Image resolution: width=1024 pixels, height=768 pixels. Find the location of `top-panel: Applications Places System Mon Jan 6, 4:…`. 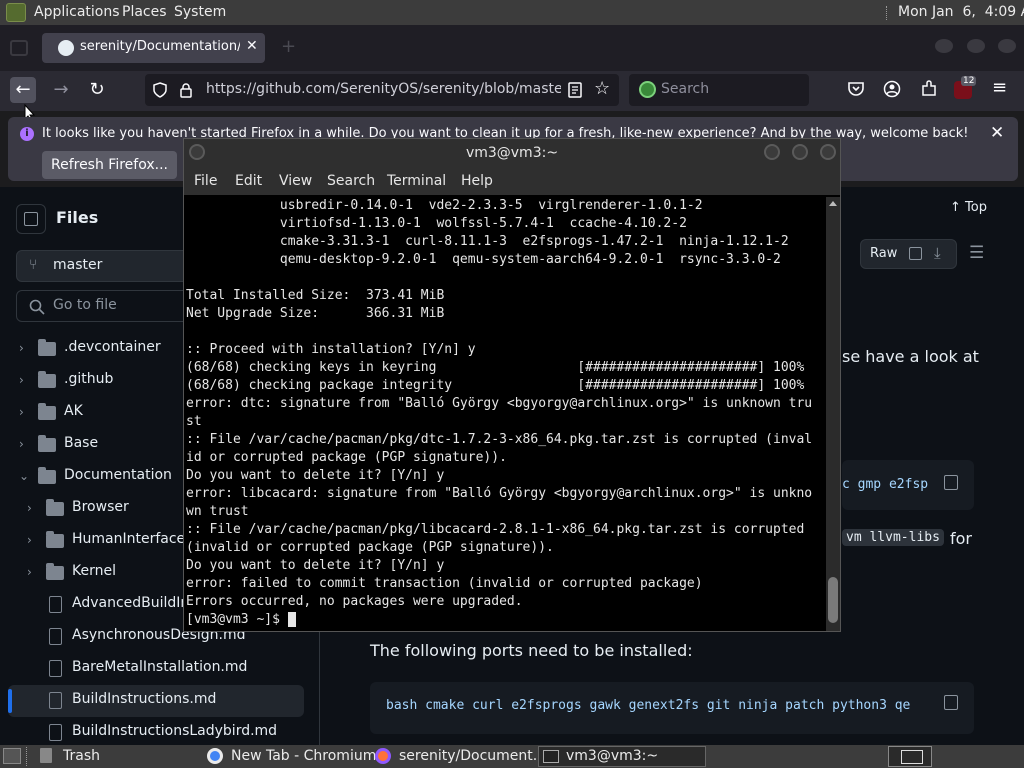

top-panel: Applications Places System Mon Jan 6, 4:… is located at coordinates (512, 12).